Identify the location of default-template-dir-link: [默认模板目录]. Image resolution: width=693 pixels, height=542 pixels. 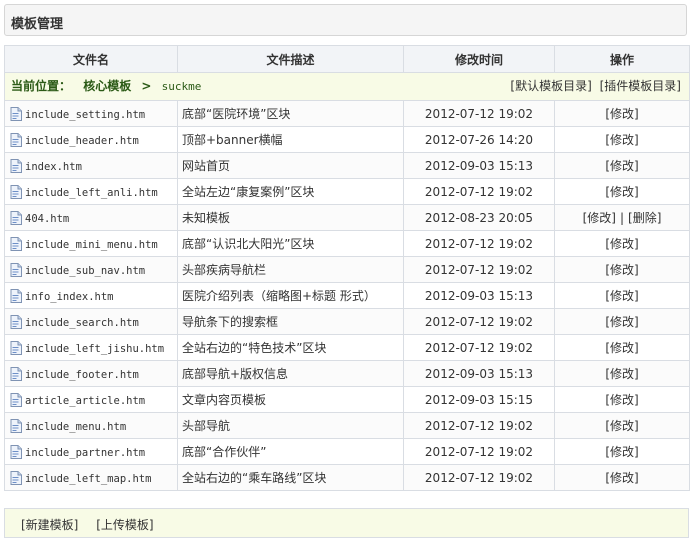
(550, 86).